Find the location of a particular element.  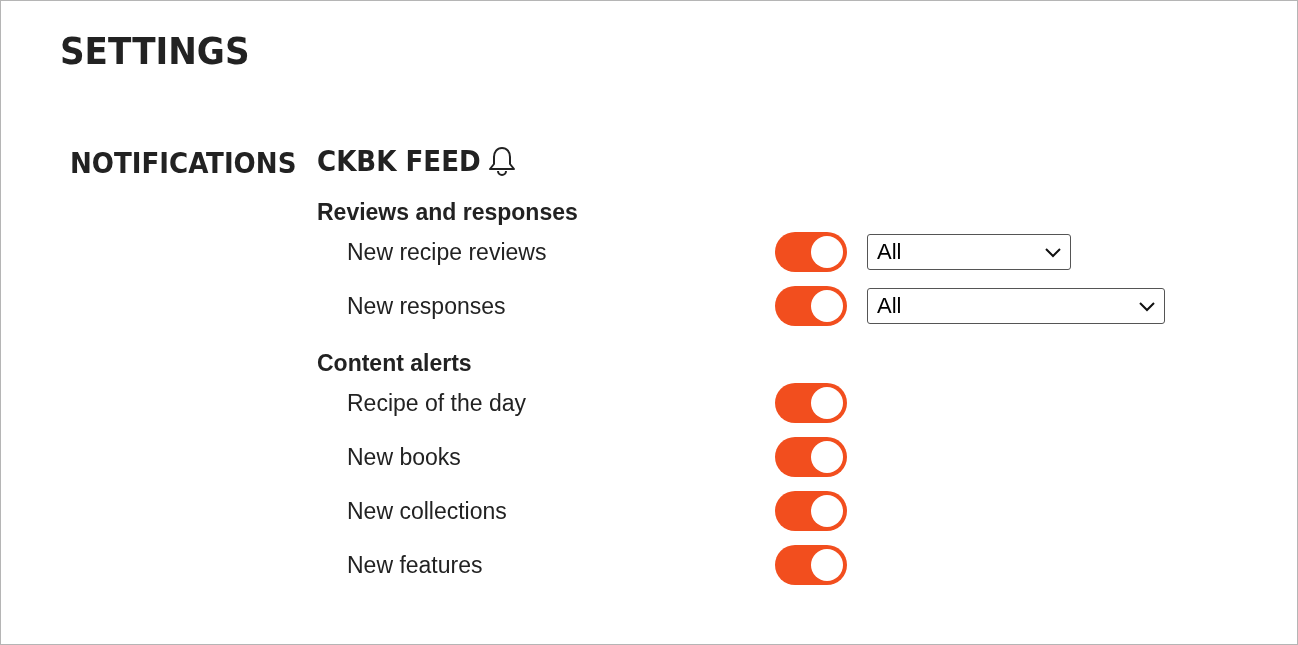

setting-label: Recipe of the day is located at coordinates (437, 403).